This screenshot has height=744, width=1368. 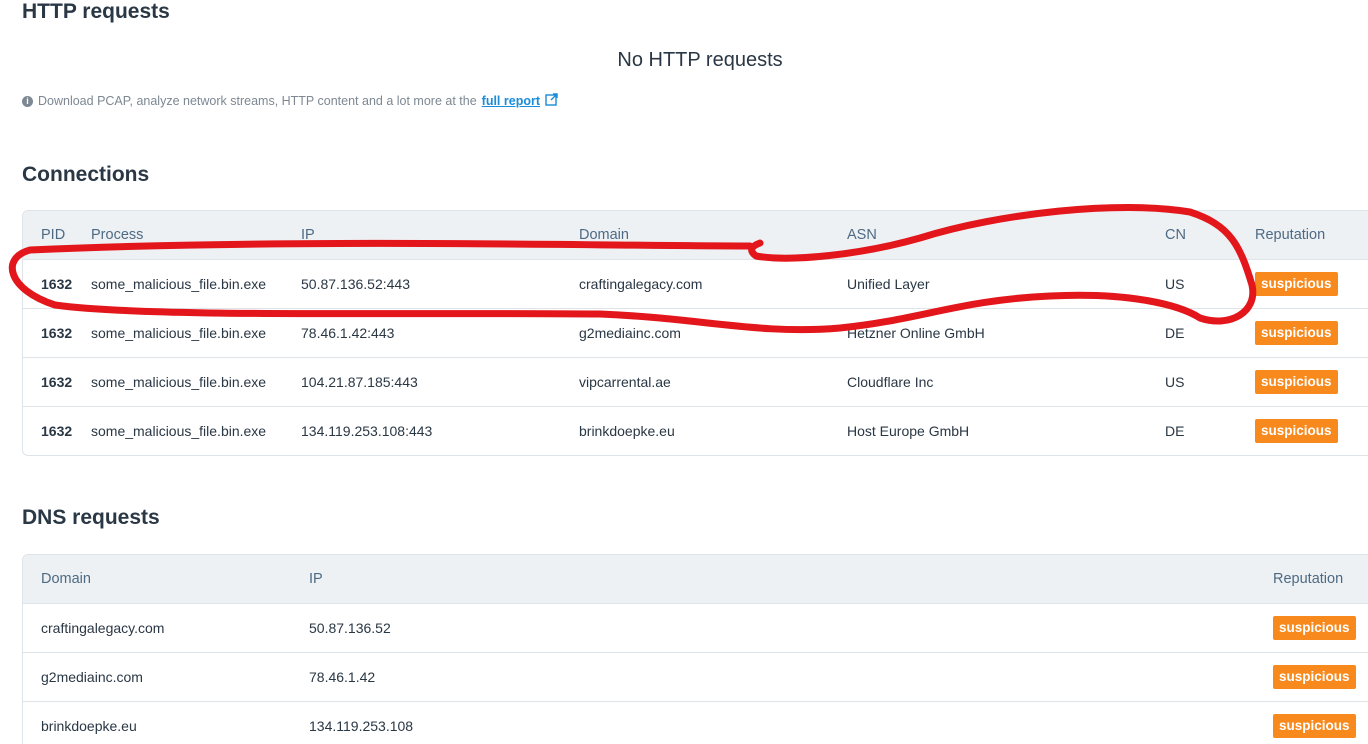 I want to click on ip-cell: 78.46.1.42:443, so click(x=348, y=332).